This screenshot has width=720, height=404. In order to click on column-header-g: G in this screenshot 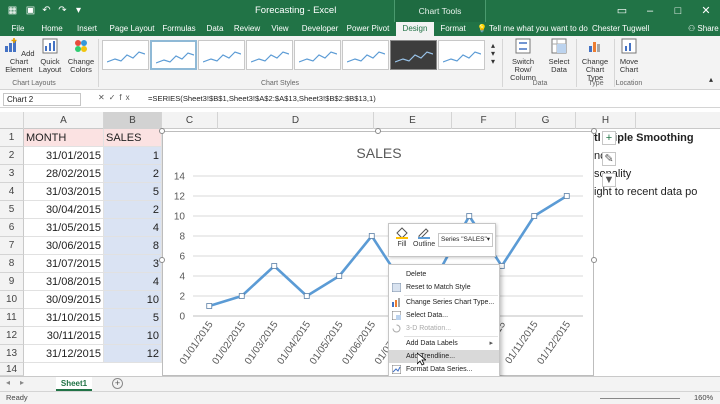, I will do `click(546, 120)`.